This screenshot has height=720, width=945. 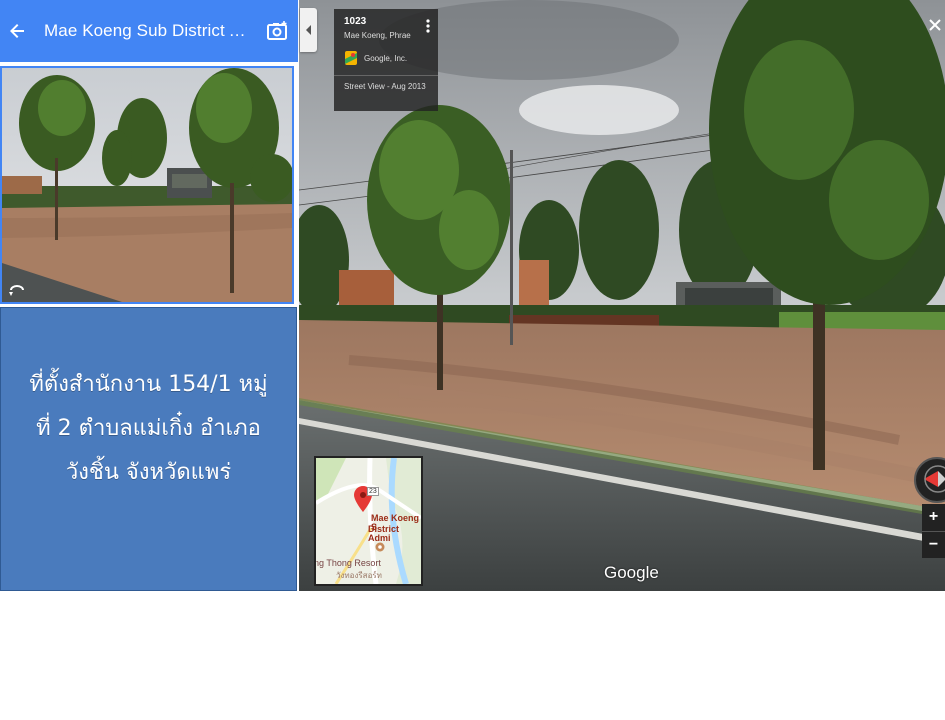 I want to click on zoom-control: + −, so click(x=933, y=531).